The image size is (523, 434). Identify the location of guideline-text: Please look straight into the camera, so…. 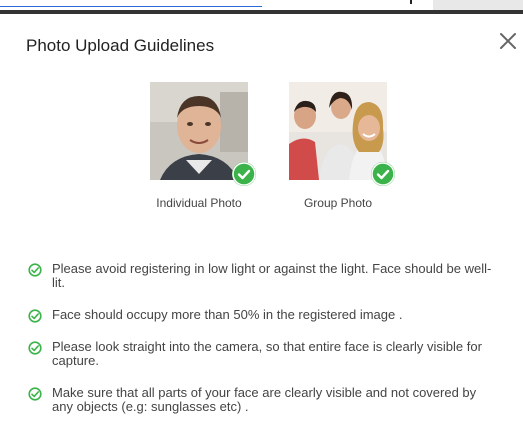
(267, 353).